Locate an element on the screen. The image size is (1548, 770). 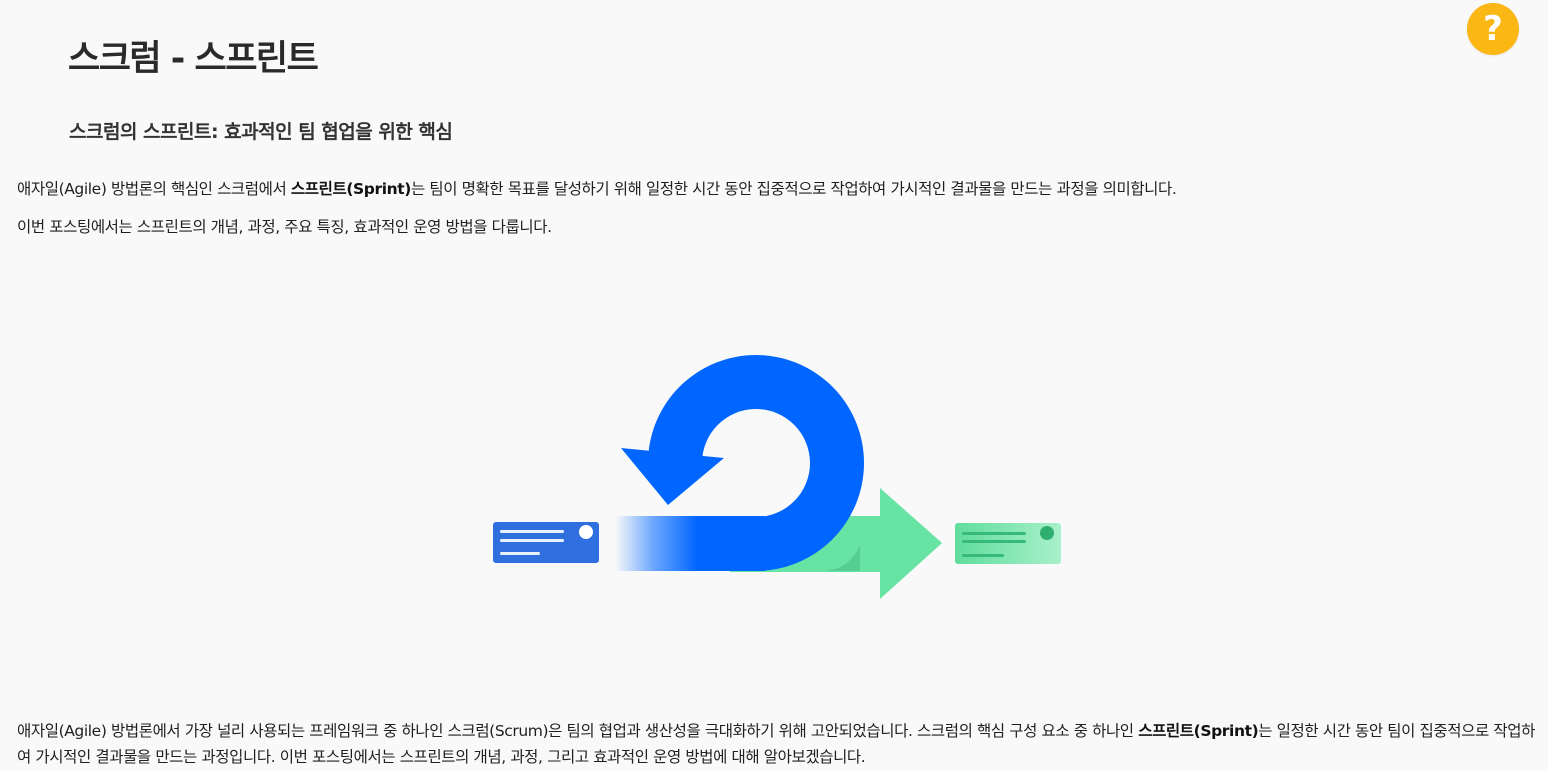
page-title: 스크럼 - 스프린트 is located at coordinates (193, 59).